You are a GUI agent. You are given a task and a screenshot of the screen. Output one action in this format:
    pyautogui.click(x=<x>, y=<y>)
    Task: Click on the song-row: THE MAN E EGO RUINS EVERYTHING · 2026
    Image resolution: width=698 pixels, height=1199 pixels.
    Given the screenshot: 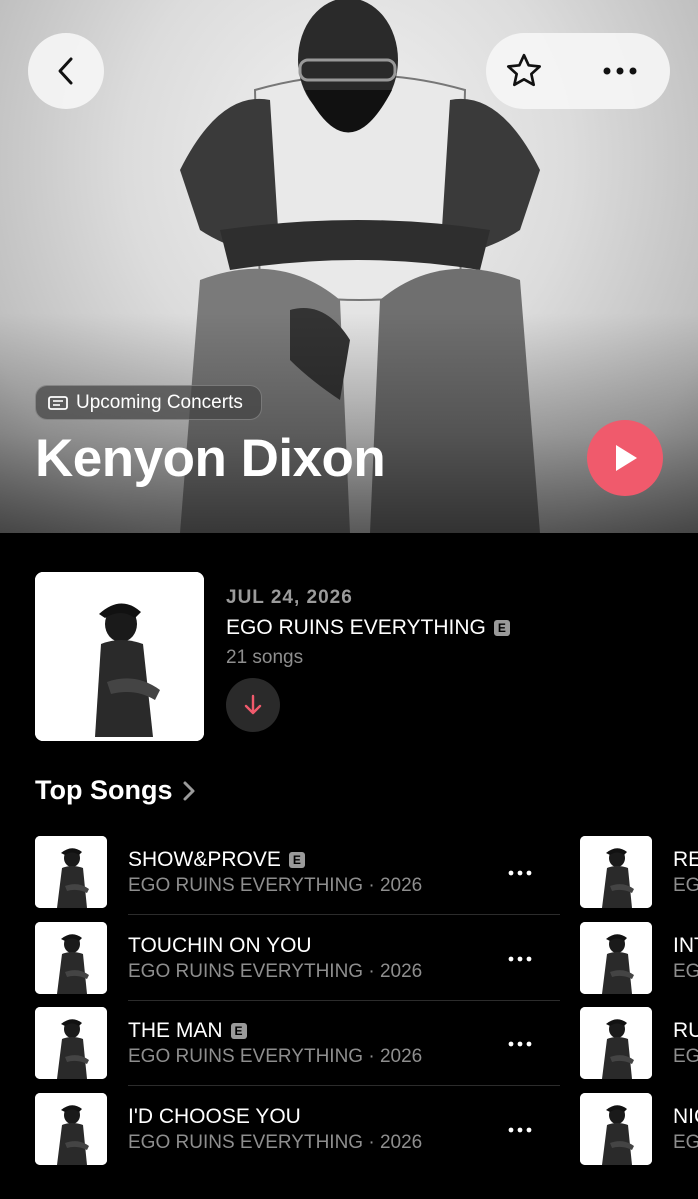 What is the action you would take?
    pyautogui.click(x=297, y=1050)
    